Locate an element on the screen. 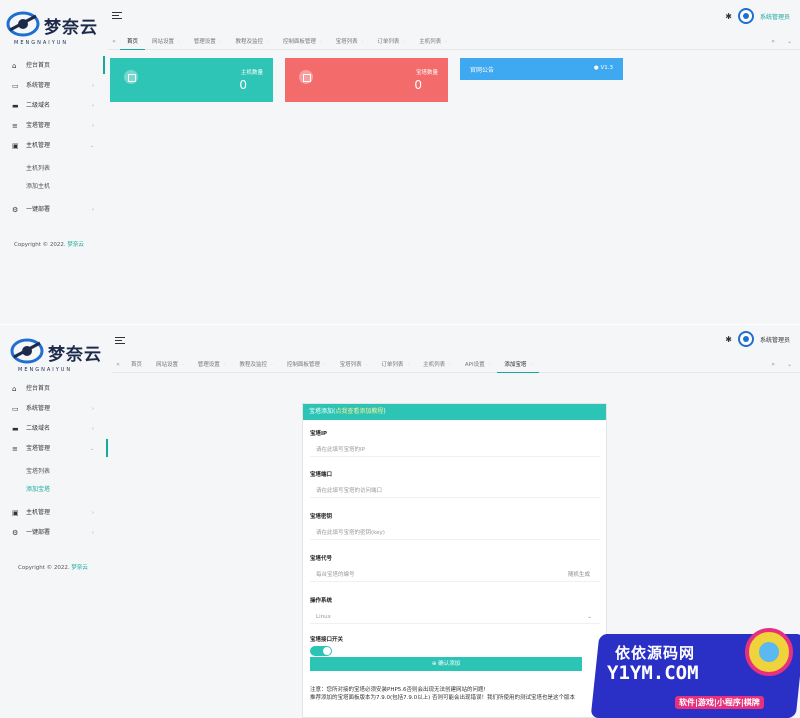 This screenshot has width=800, height=718. bt-port-input: 请在此填写宝塔的访问端口 is located at coordinates (455, 491).